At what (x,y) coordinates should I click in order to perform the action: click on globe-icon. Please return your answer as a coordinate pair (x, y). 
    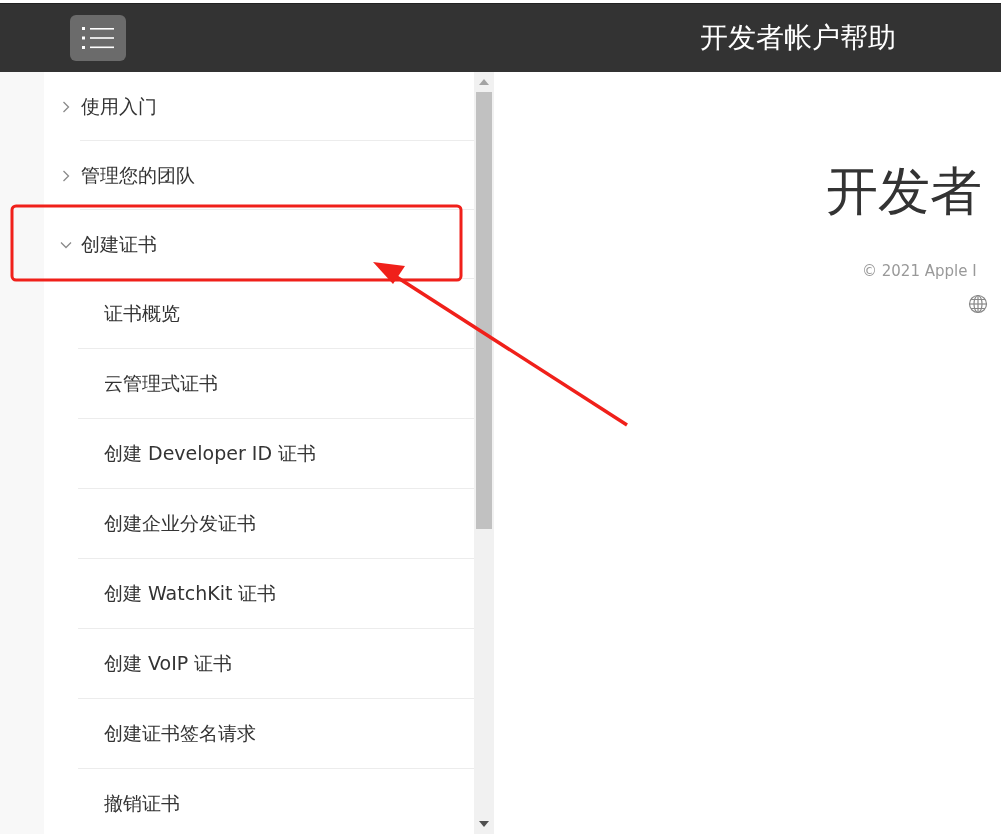
    Looking at the image, I should click on (978, 304).